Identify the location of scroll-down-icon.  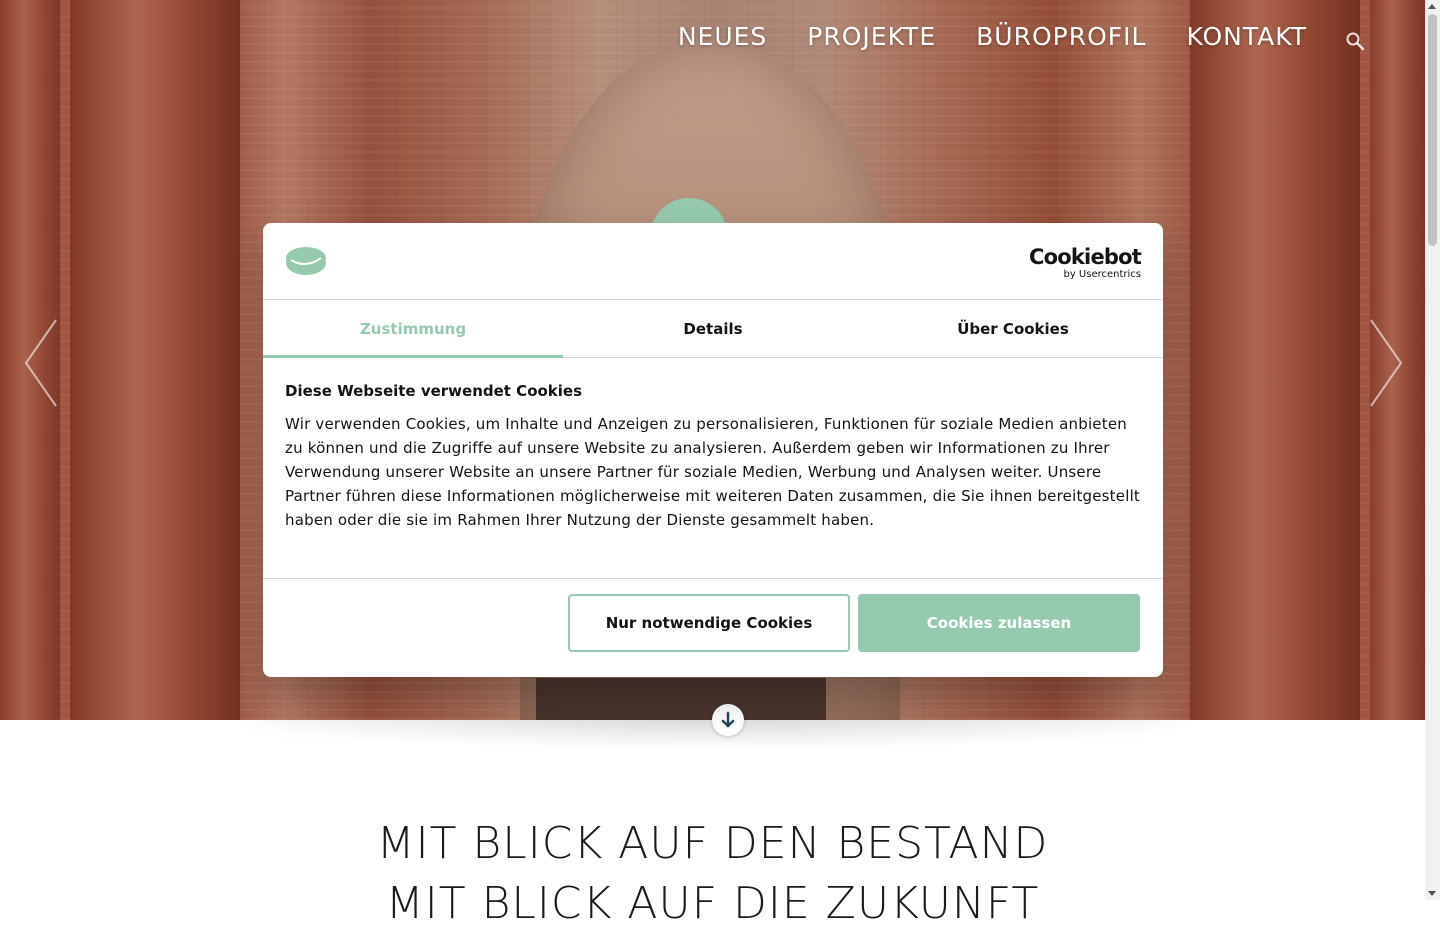
(1432, 893).